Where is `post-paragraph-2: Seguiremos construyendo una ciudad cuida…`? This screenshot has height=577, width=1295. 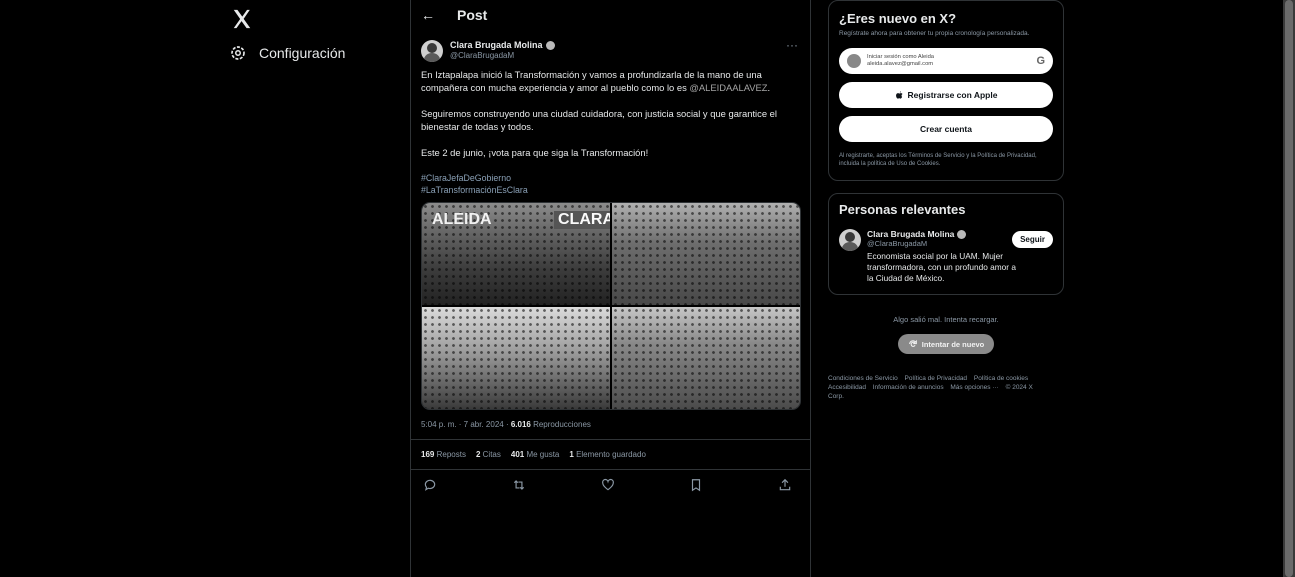 post-paragraph-2: Seguiremos construyendo una ciudad cuida… is located at coordinates (599, 120).